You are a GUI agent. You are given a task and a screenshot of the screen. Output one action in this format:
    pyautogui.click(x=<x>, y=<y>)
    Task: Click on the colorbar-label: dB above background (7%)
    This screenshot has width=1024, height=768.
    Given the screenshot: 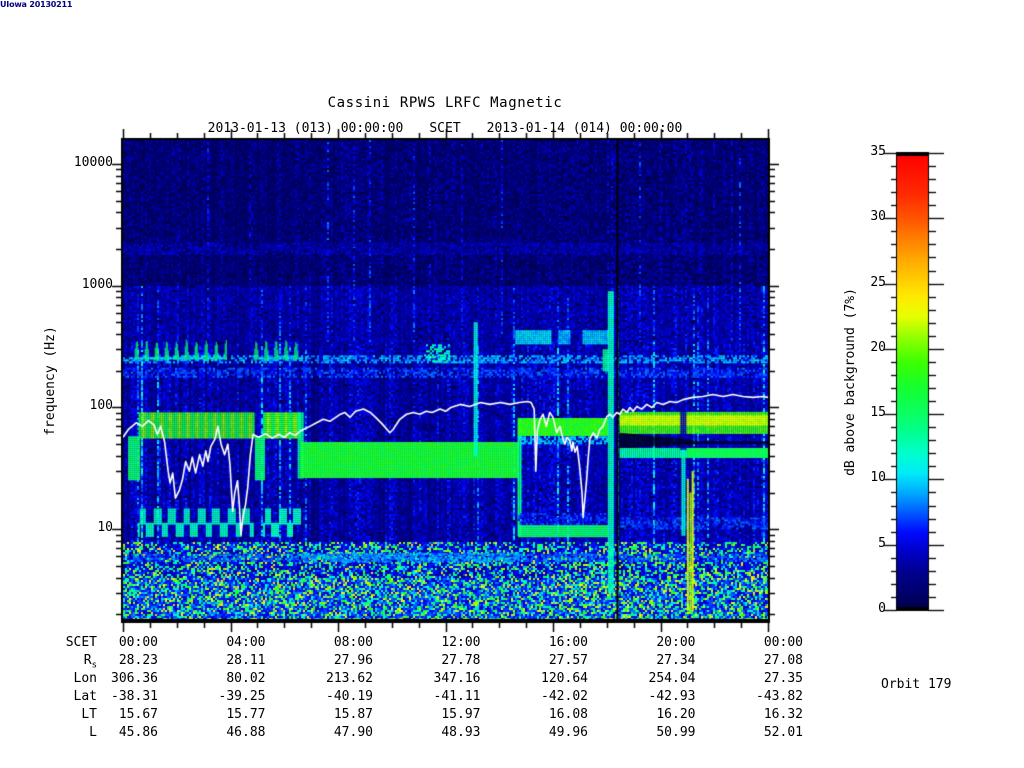 What is the action you would take?
    pyautogui.click(x=850, y=382)
    